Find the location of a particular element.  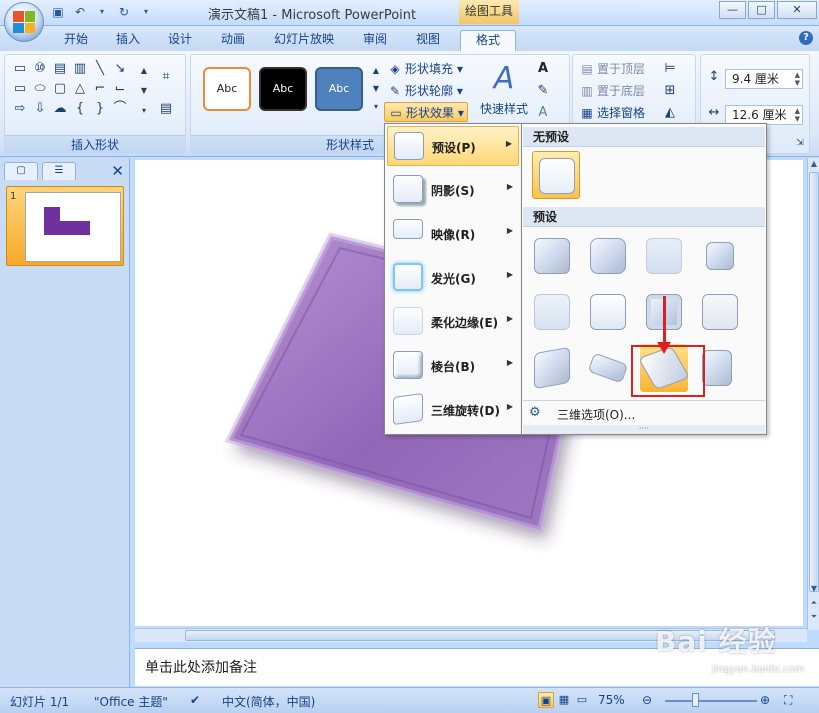

text-effects-icon: A is located at coordinates (543, 113).